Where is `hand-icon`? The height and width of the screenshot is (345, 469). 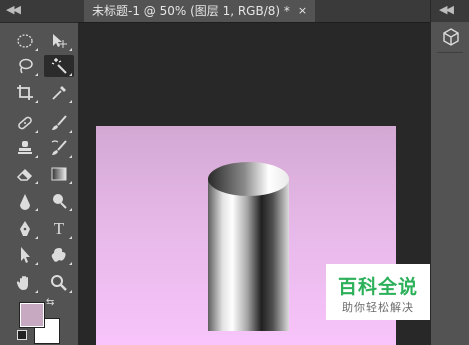
hand-icon is located at coordinates (22, 283).